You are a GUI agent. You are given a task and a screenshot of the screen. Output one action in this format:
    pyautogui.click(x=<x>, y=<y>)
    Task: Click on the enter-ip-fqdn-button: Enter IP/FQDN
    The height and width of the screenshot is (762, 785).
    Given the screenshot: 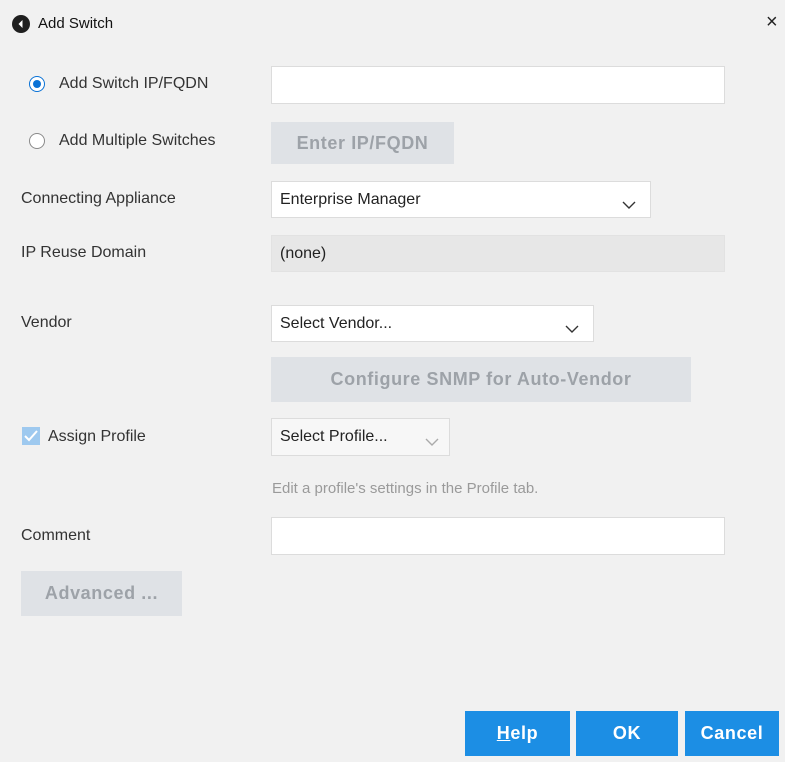 What is the action you would take?
    pyautogui.click(x=362, y=143)
    